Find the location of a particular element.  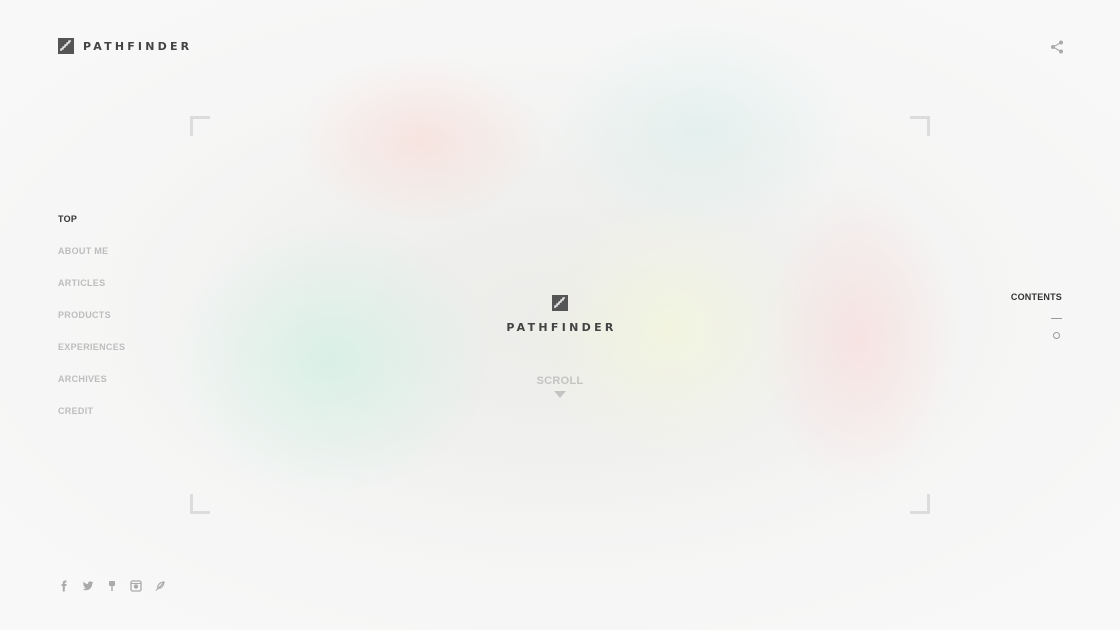

scroll-indicator: SCROLL is located at coordinates (560, 386).